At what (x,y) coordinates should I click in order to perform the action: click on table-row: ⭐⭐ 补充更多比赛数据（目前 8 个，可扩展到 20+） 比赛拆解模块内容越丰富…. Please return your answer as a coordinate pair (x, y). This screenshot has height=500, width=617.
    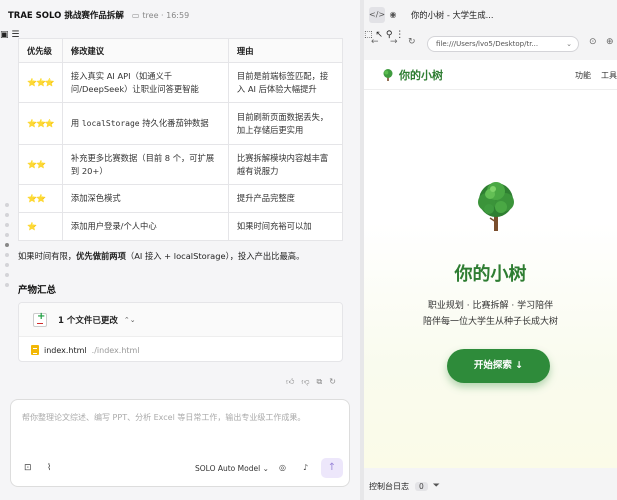
    Looking at the image, I should click on (181, 164).